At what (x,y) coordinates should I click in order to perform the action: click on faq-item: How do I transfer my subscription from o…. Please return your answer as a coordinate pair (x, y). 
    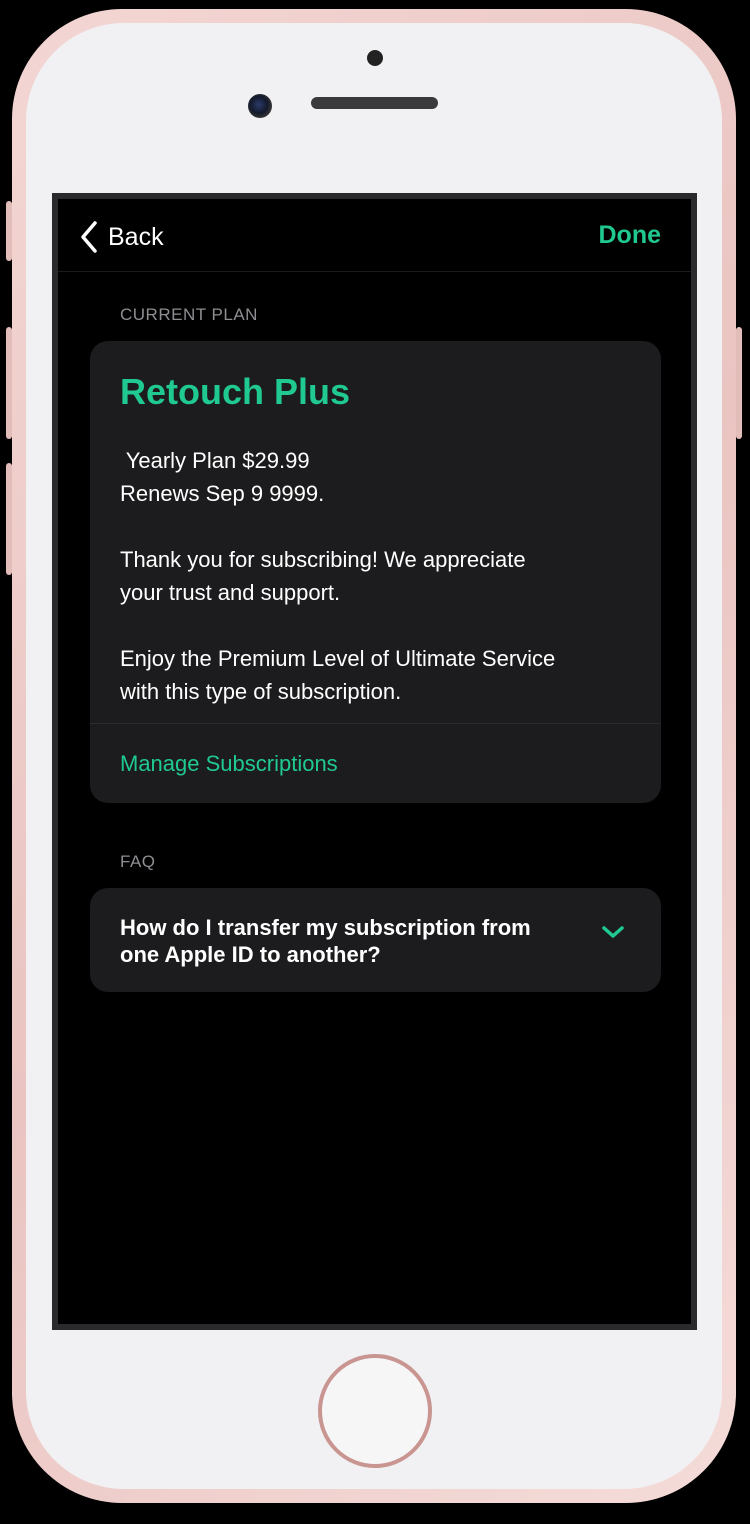
    Looking at the image, I should click on (375, 940).